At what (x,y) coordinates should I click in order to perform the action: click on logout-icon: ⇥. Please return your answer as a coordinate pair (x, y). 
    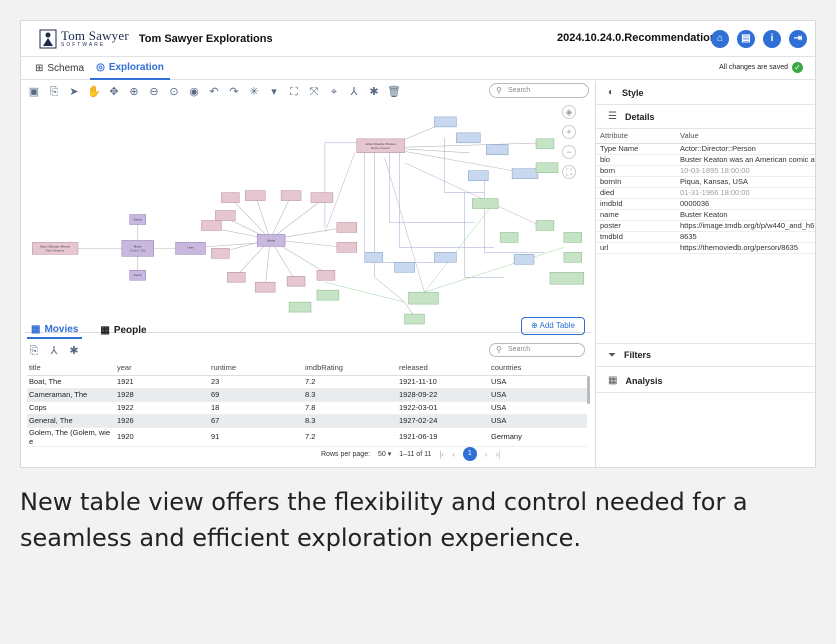
    Looking at the image, I should click on (798, 39).